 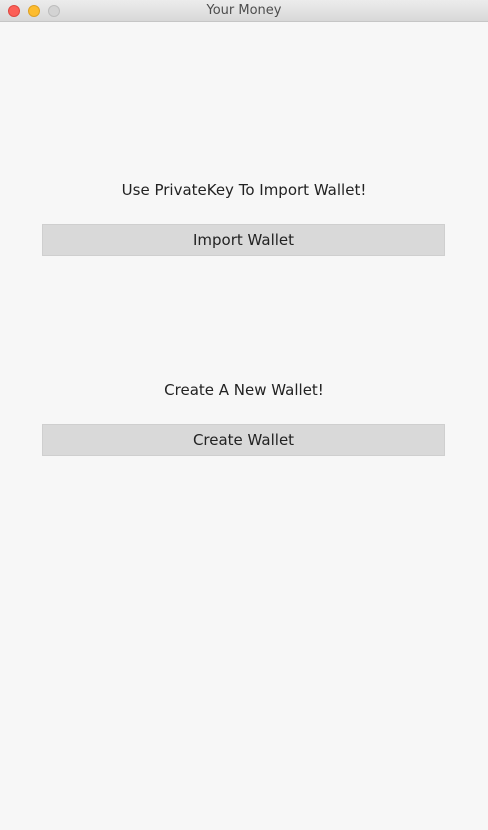 What do you see at coordinates (244, 390) in the screenshot?
I see `create-wallet-prompt: Create A New Wallet!` at bounding box center [244, 390].